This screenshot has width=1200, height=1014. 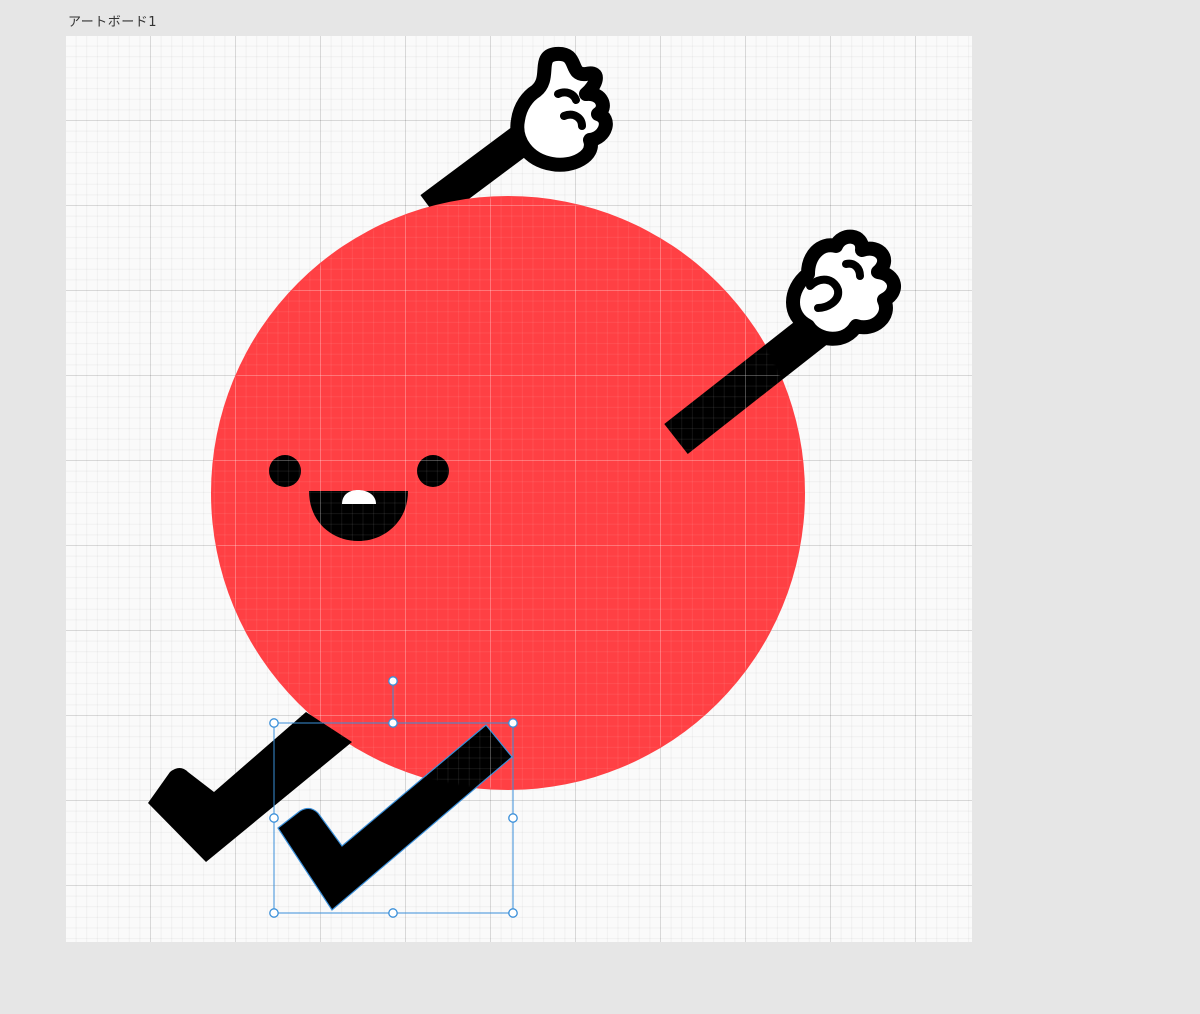 I want to click on selection-box, so click(x=393, y=797).